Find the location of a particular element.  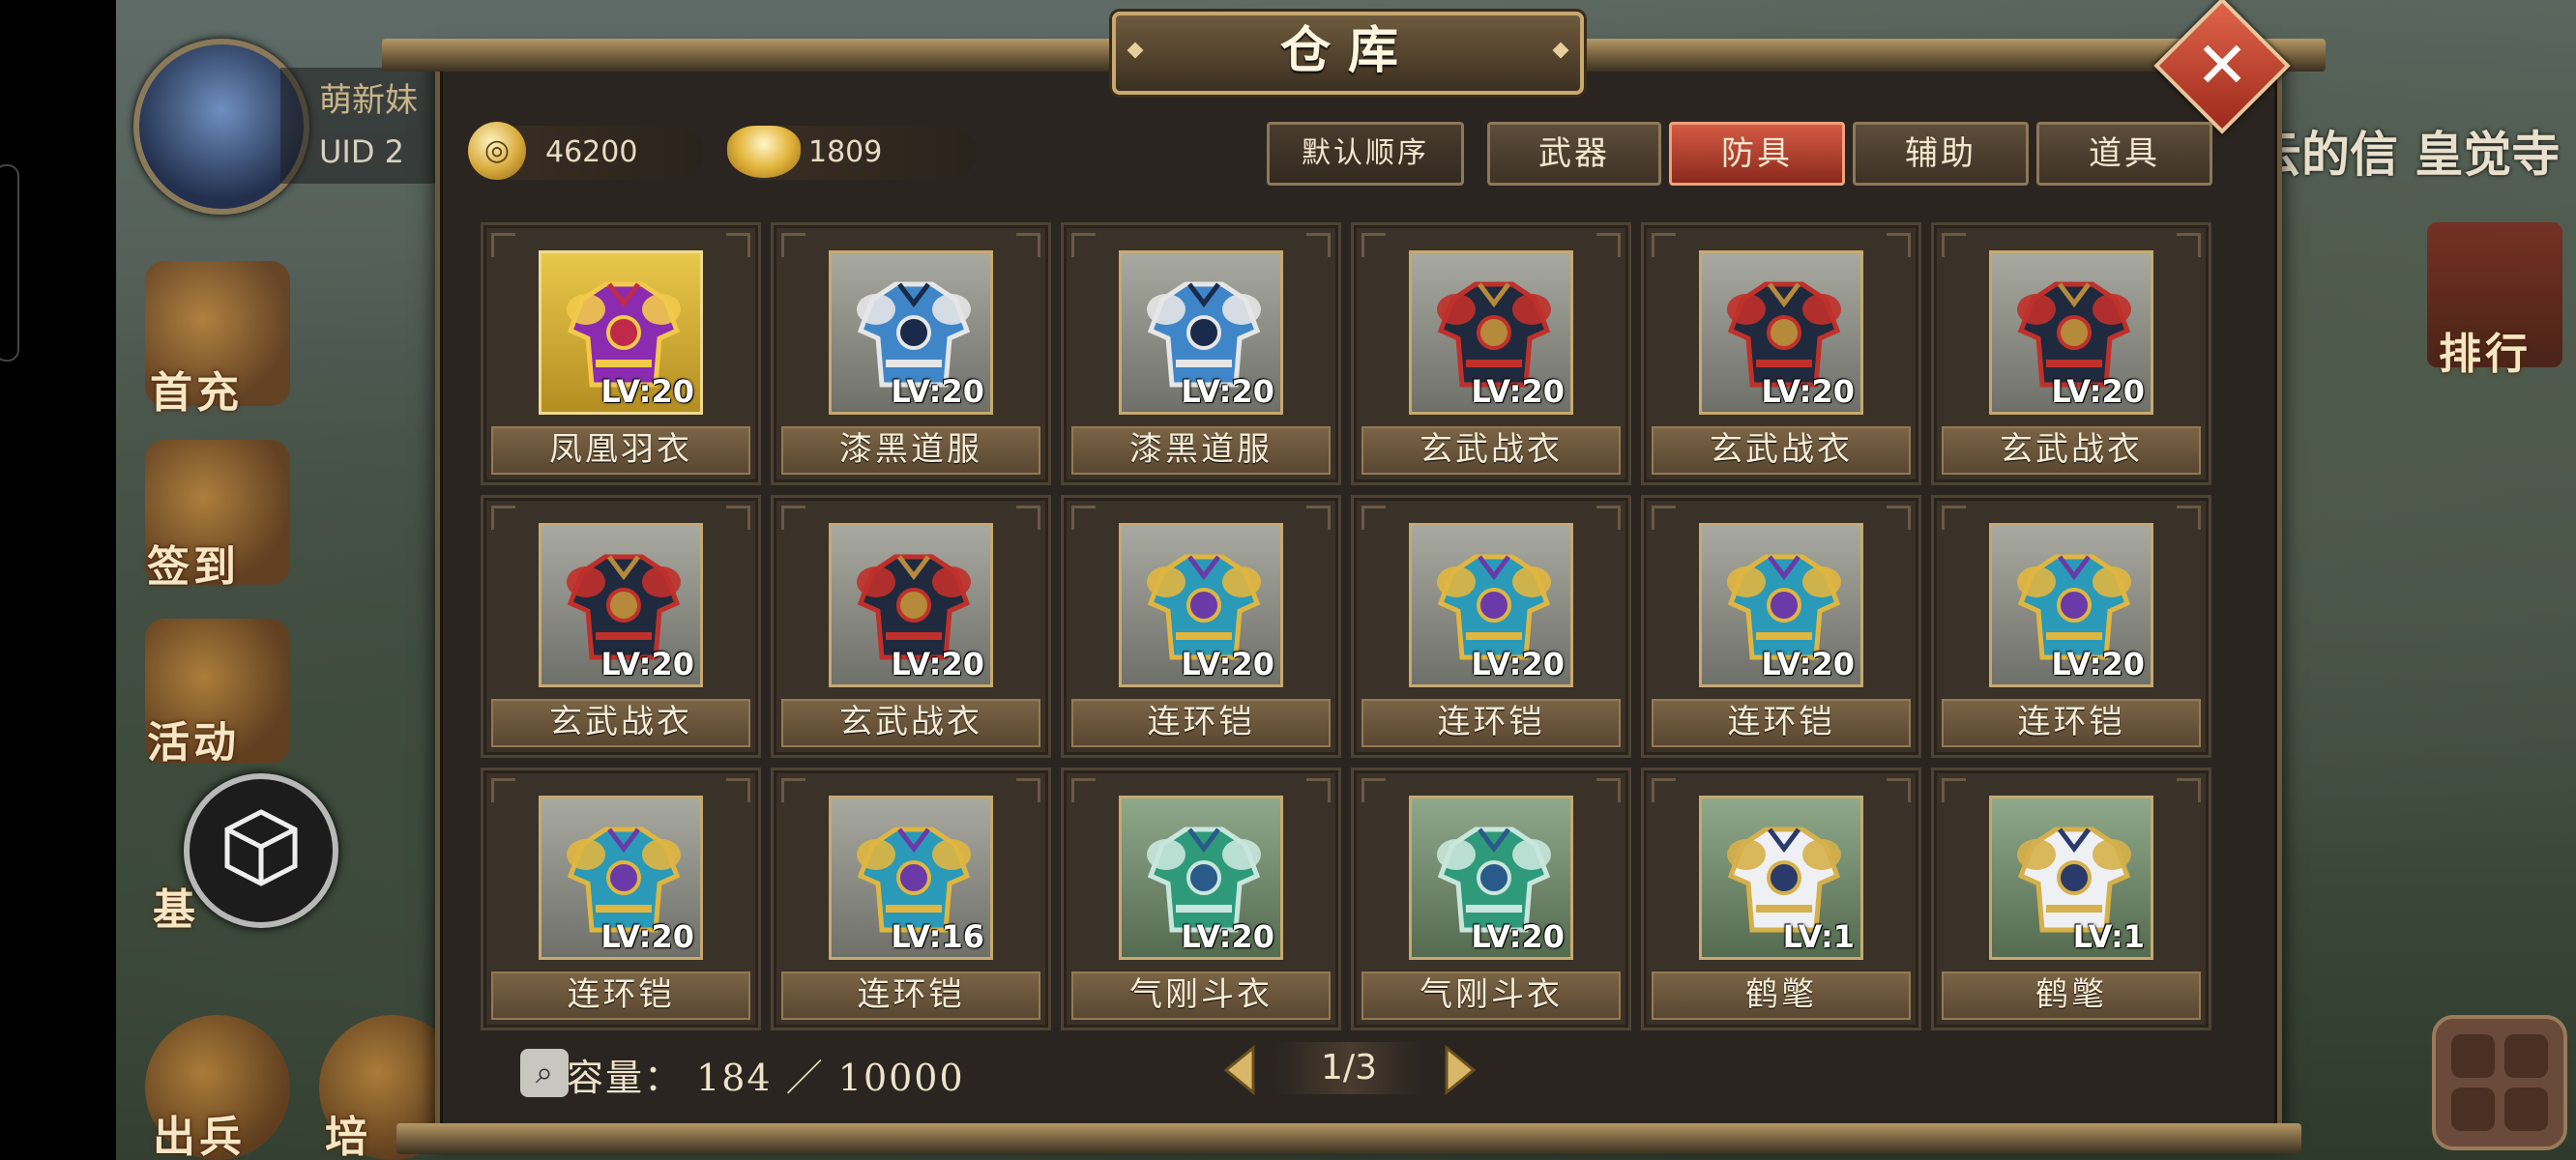

next-page-button is located at coordinates (1460, 1070).